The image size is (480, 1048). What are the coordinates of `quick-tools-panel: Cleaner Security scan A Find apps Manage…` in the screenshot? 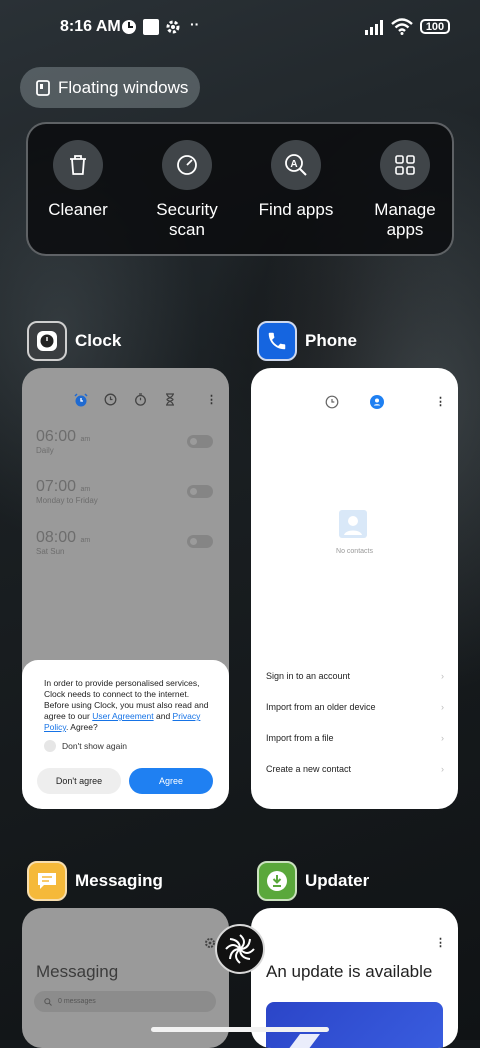 It's located at (240, 189).